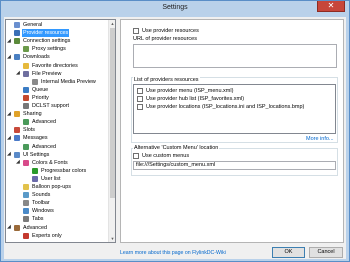 Image resolution: width=350 pixels, height=262 pixels. I want to click on tree-item-label: Internal Media Preview, so click(68, 81).